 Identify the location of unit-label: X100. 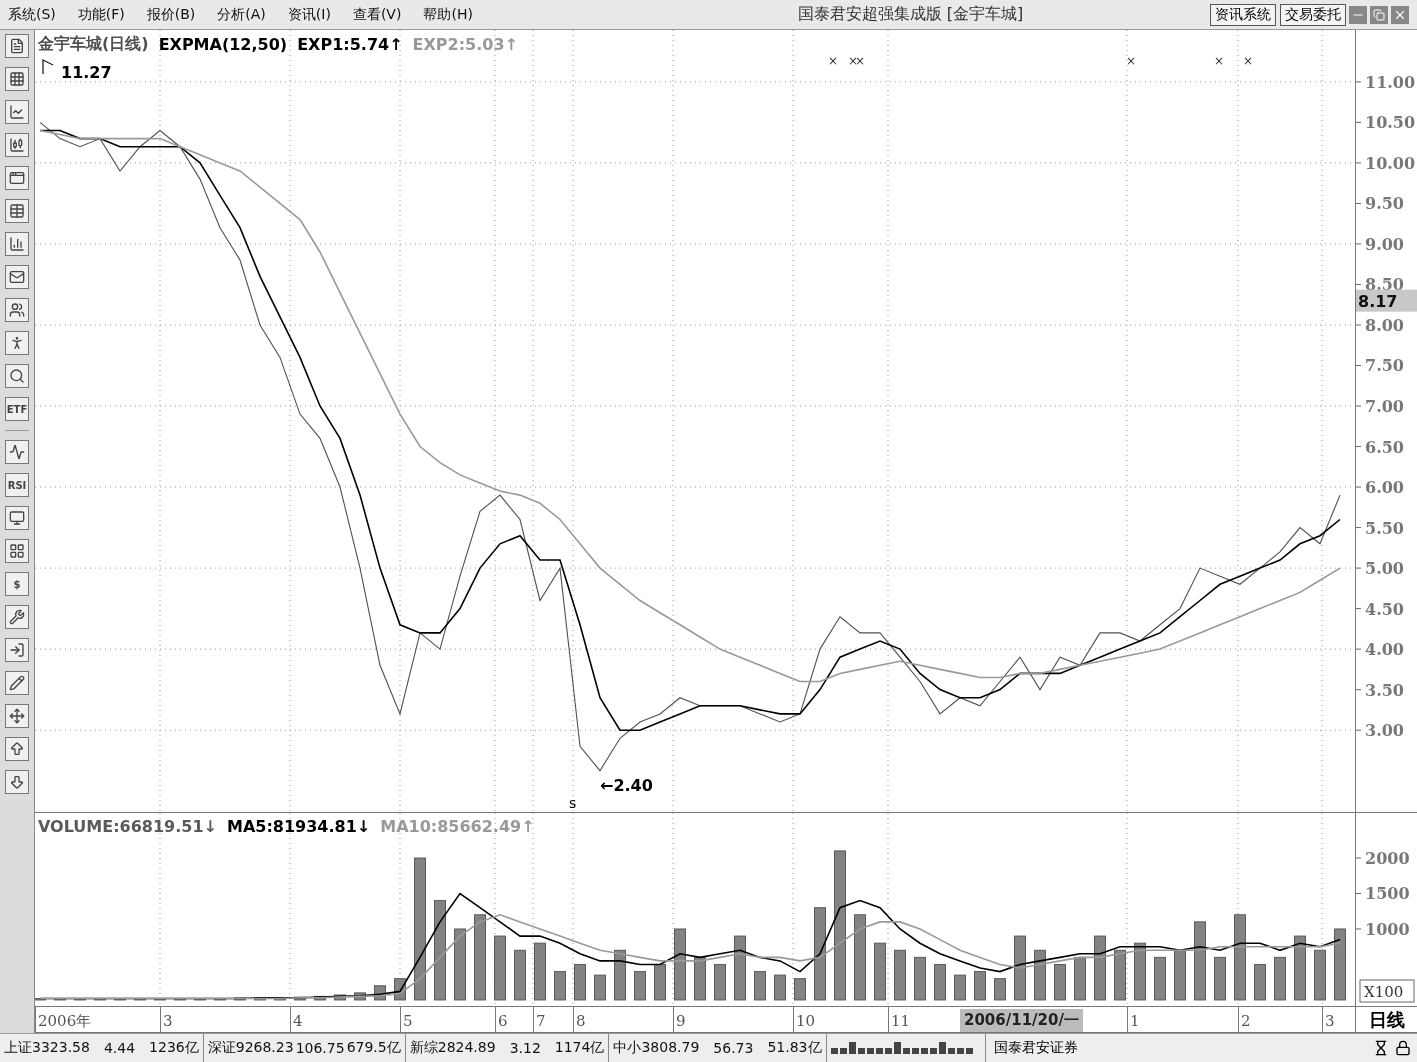
(1387, 991).